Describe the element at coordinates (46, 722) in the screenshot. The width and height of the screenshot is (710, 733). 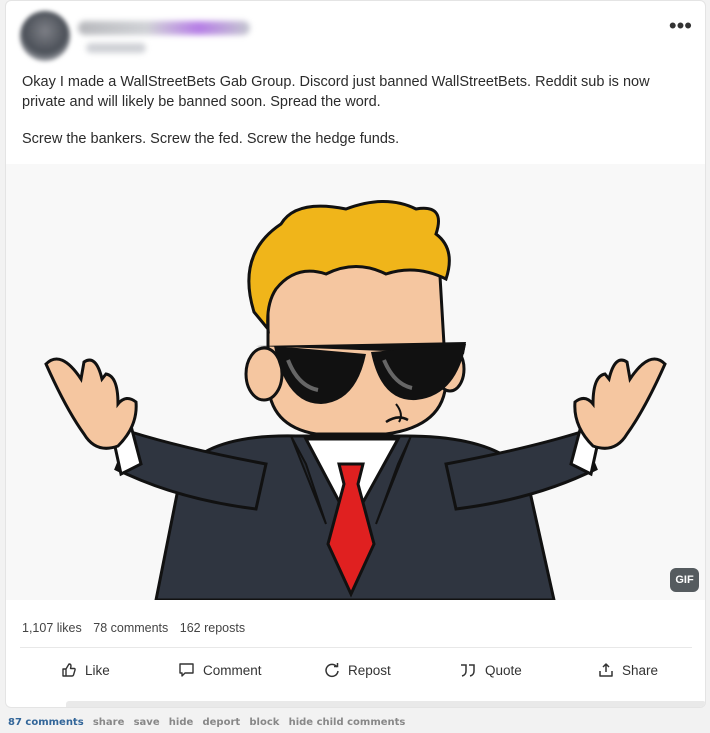
I see `comments-link: 87 comments` at that location.